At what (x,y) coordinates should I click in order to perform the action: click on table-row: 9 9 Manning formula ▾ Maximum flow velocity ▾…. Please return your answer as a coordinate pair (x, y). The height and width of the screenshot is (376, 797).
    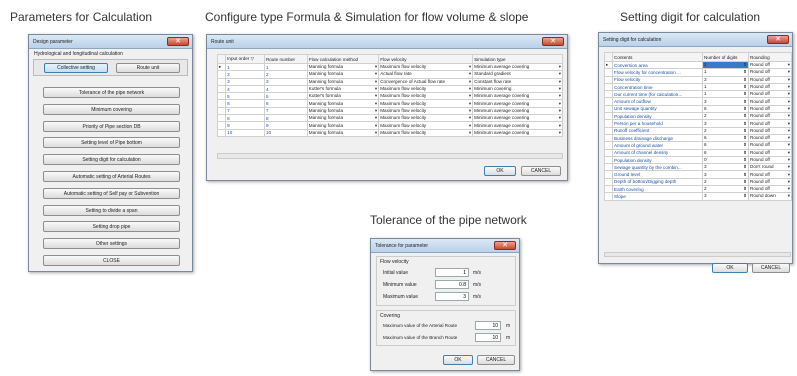
    Looking at the image, I should click on (389, 125).